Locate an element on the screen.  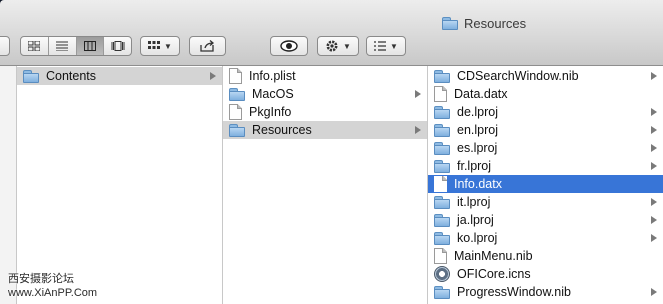
list-icon is located at coordinates (380, 46).